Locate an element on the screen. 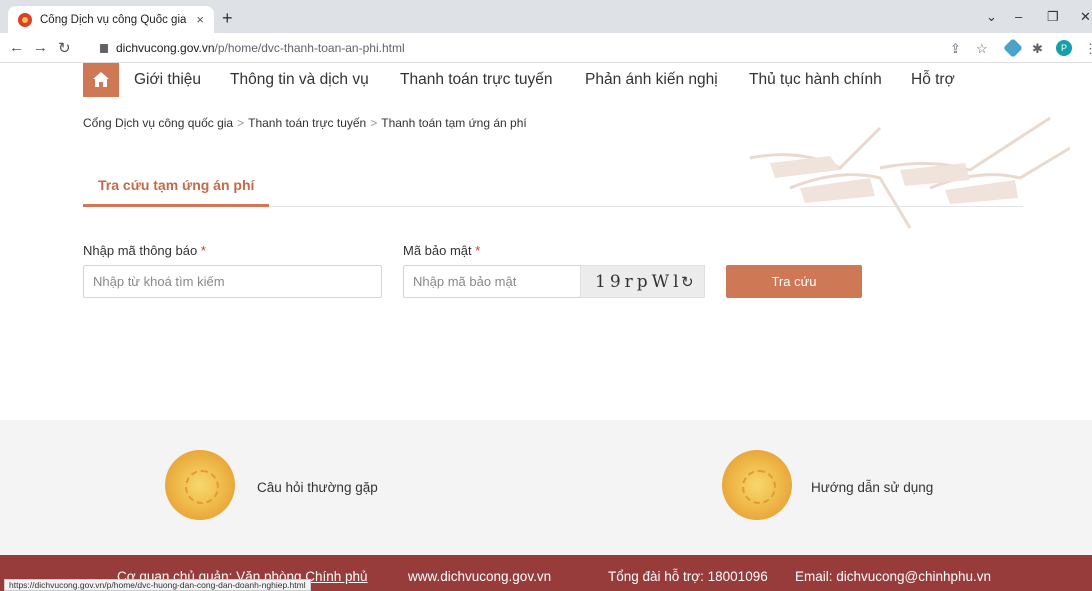 The height and width of the screenshot is (591, 1092). reload-icon: ↻ is located at coordinates (64, 48).